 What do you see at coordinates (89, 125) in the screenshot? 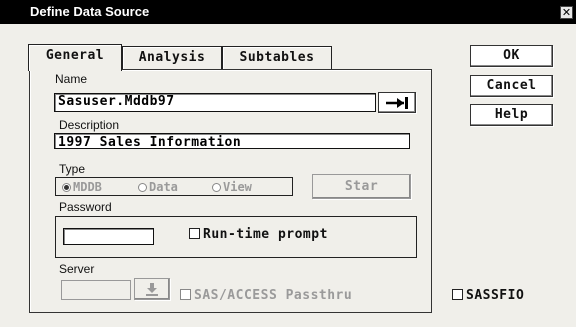
I see `description-label: Description` at bounding box center [89, 125].